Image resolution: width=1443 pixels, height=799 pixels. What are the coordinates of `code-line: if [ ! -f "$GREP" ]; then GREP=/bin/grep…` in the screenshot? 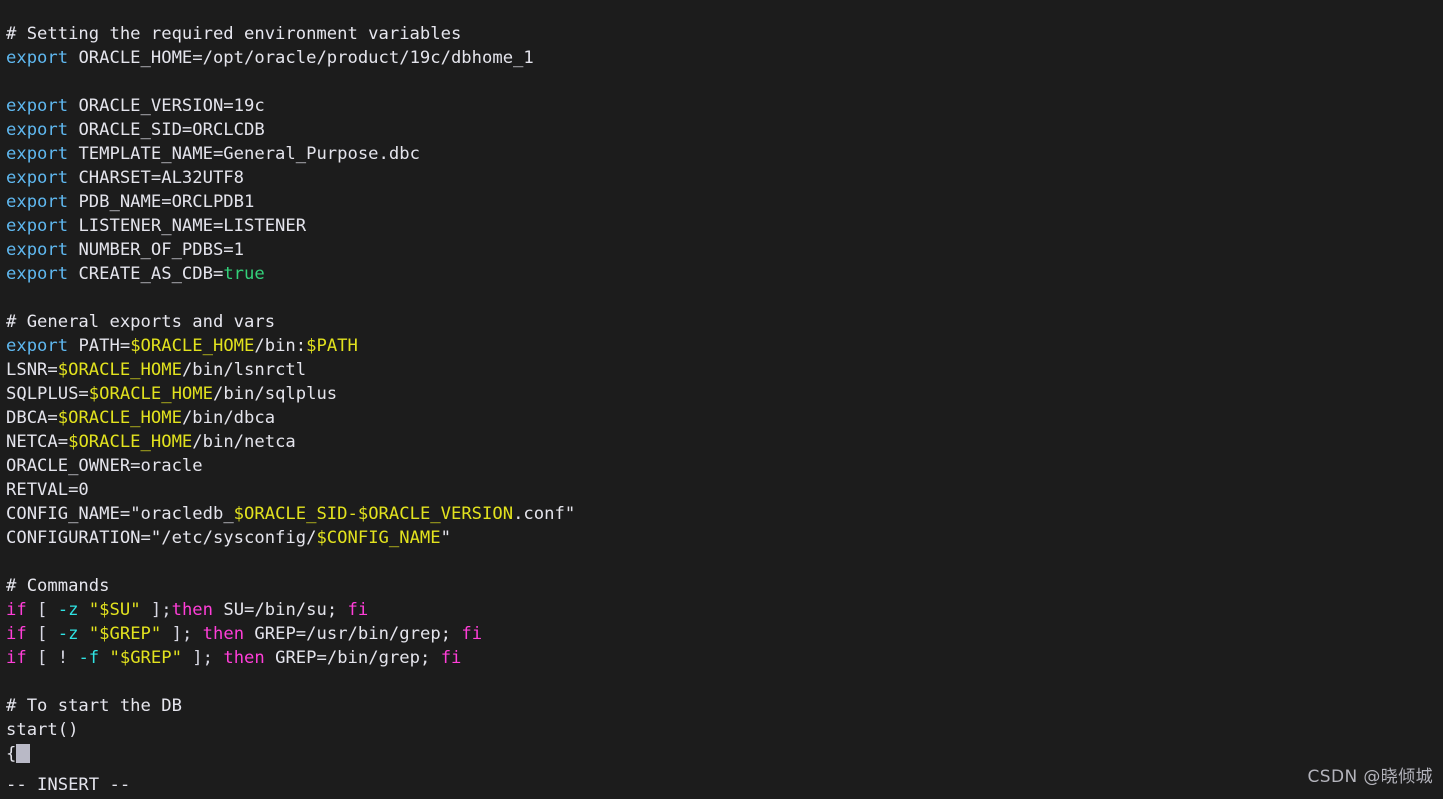 It's located at (724, 658).